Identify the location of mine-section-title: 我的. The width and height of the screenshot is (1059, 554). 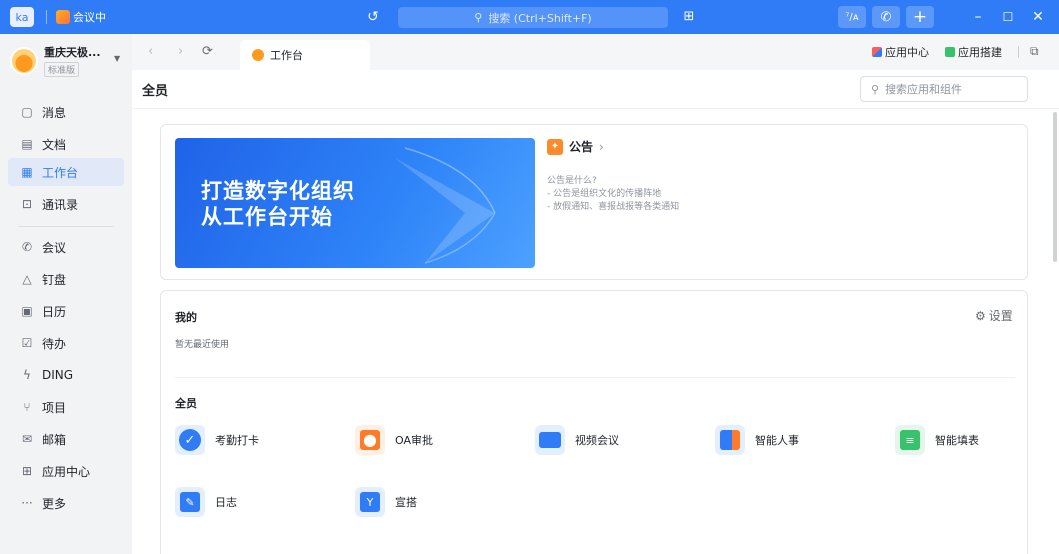
(186, 317).